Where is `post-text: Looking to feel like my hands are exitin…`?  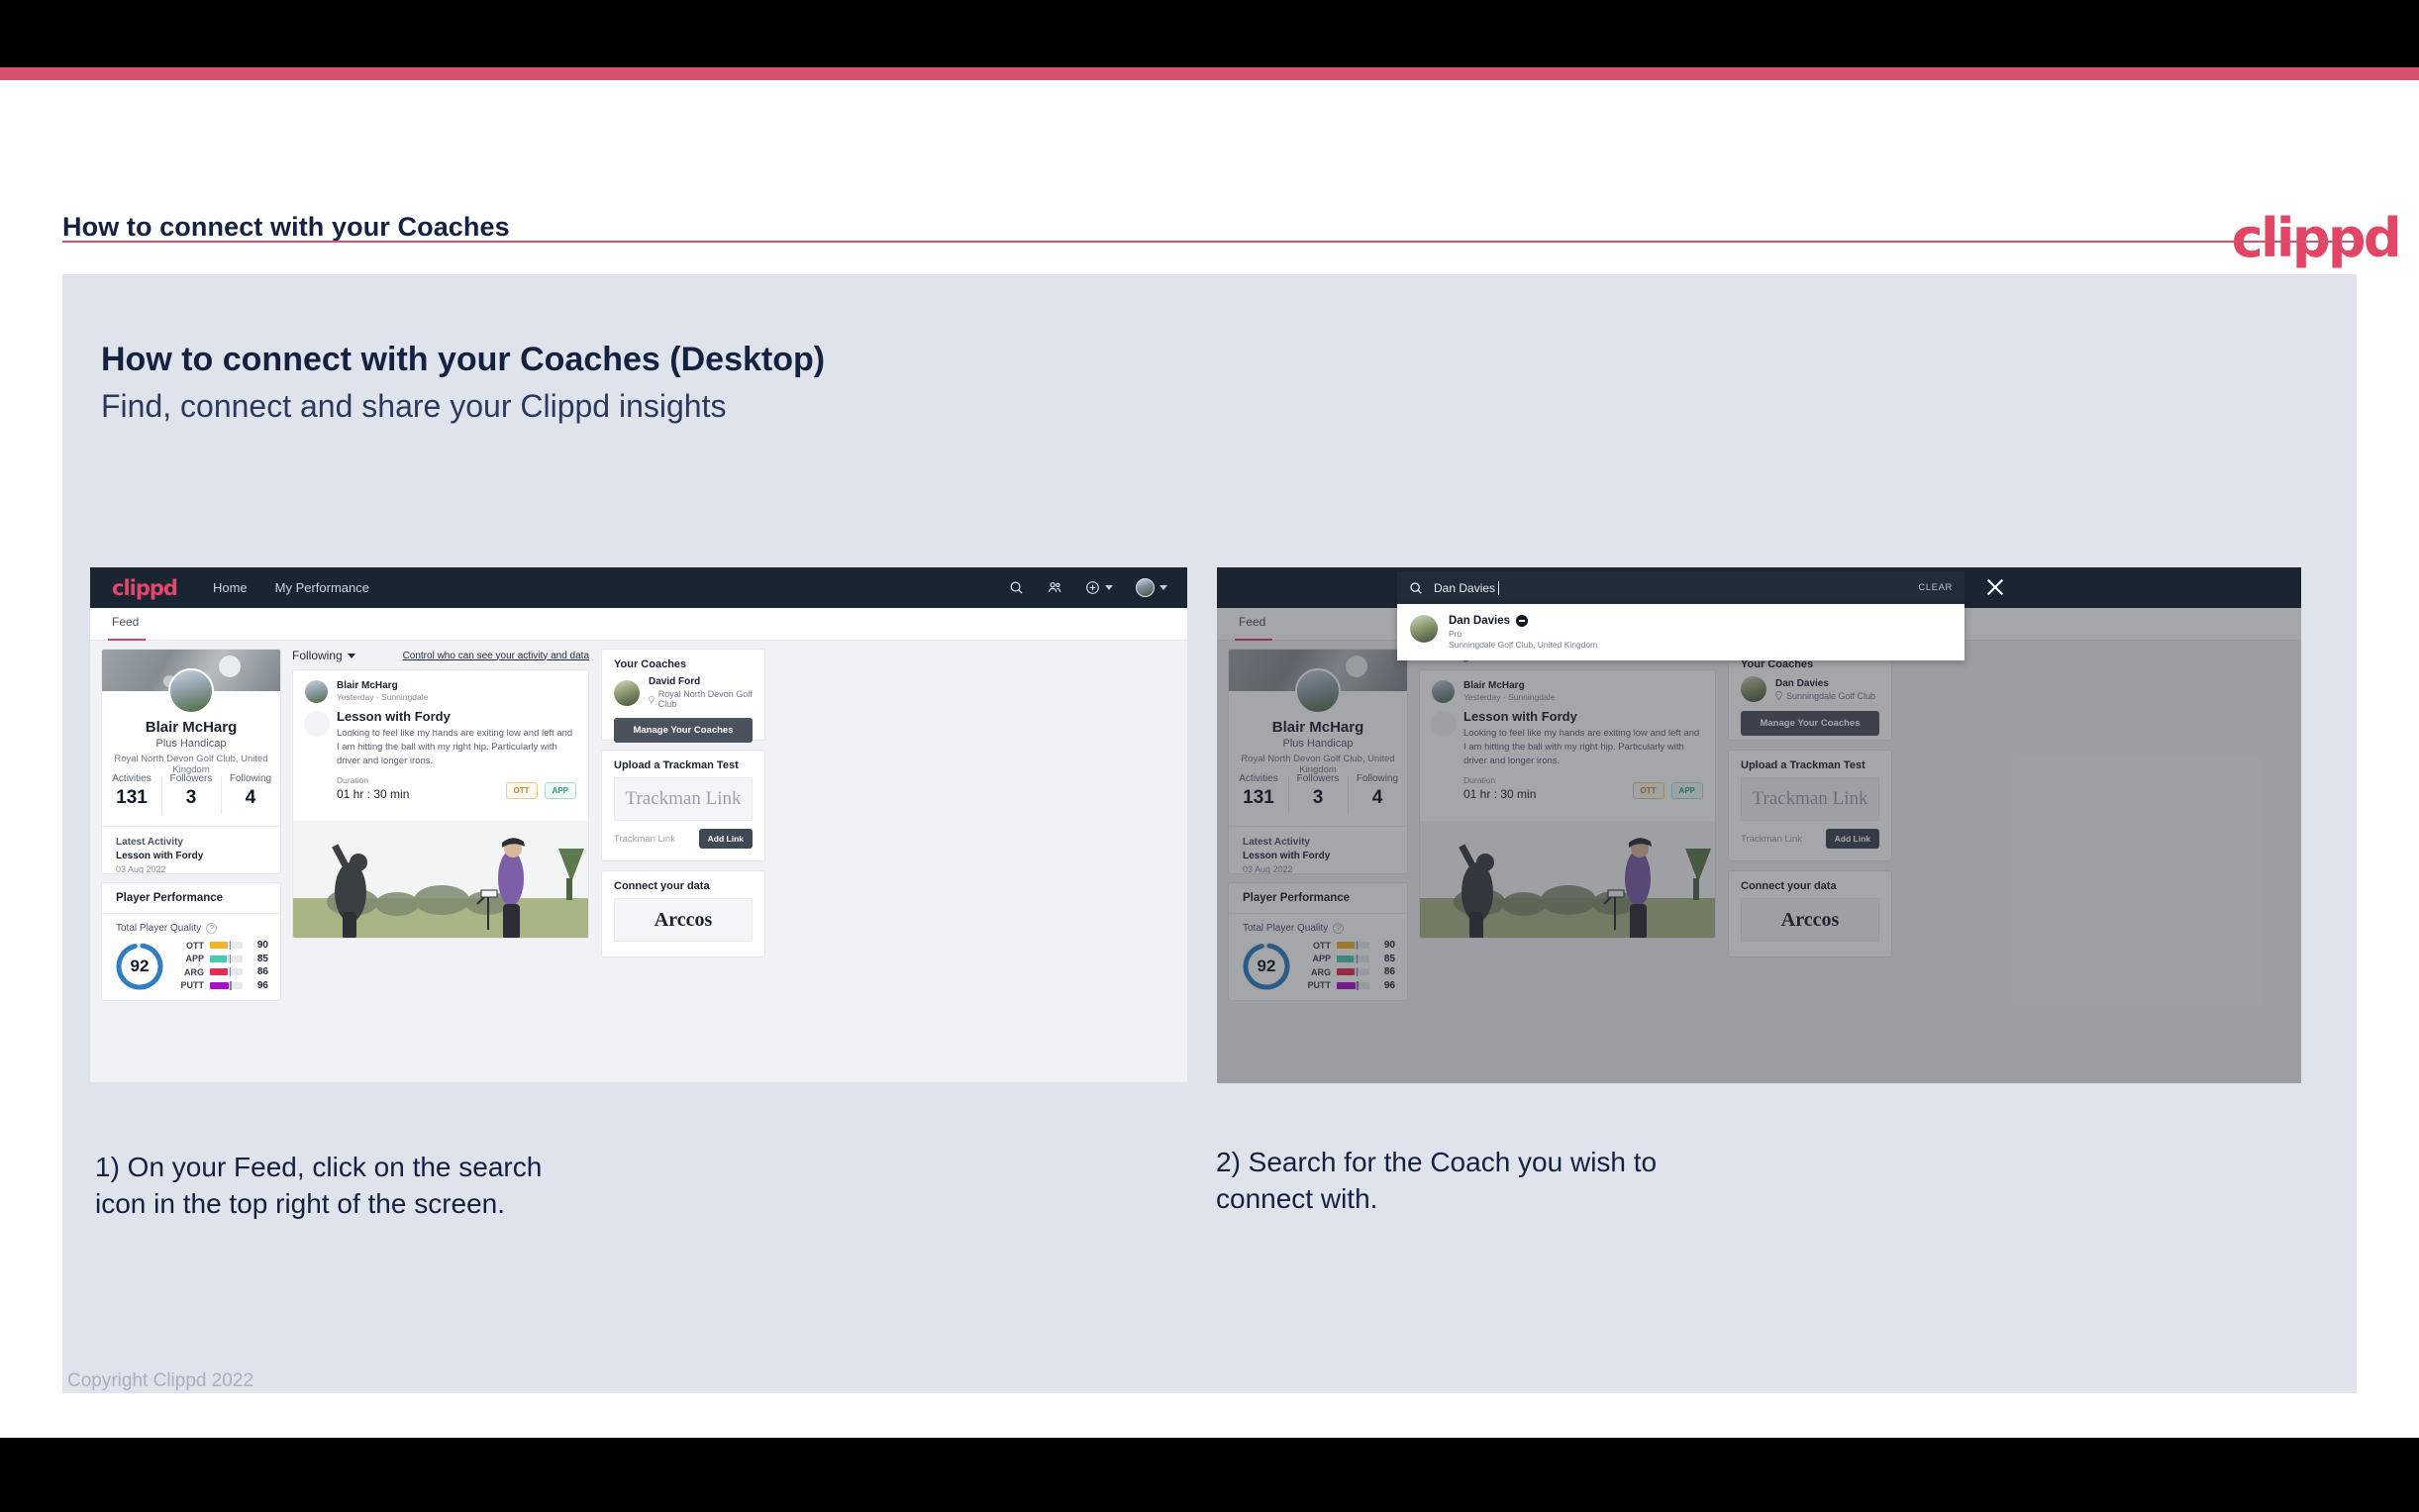
post-text: Looking to feel like my hands are exitin… is located at coordinates (455, 747).